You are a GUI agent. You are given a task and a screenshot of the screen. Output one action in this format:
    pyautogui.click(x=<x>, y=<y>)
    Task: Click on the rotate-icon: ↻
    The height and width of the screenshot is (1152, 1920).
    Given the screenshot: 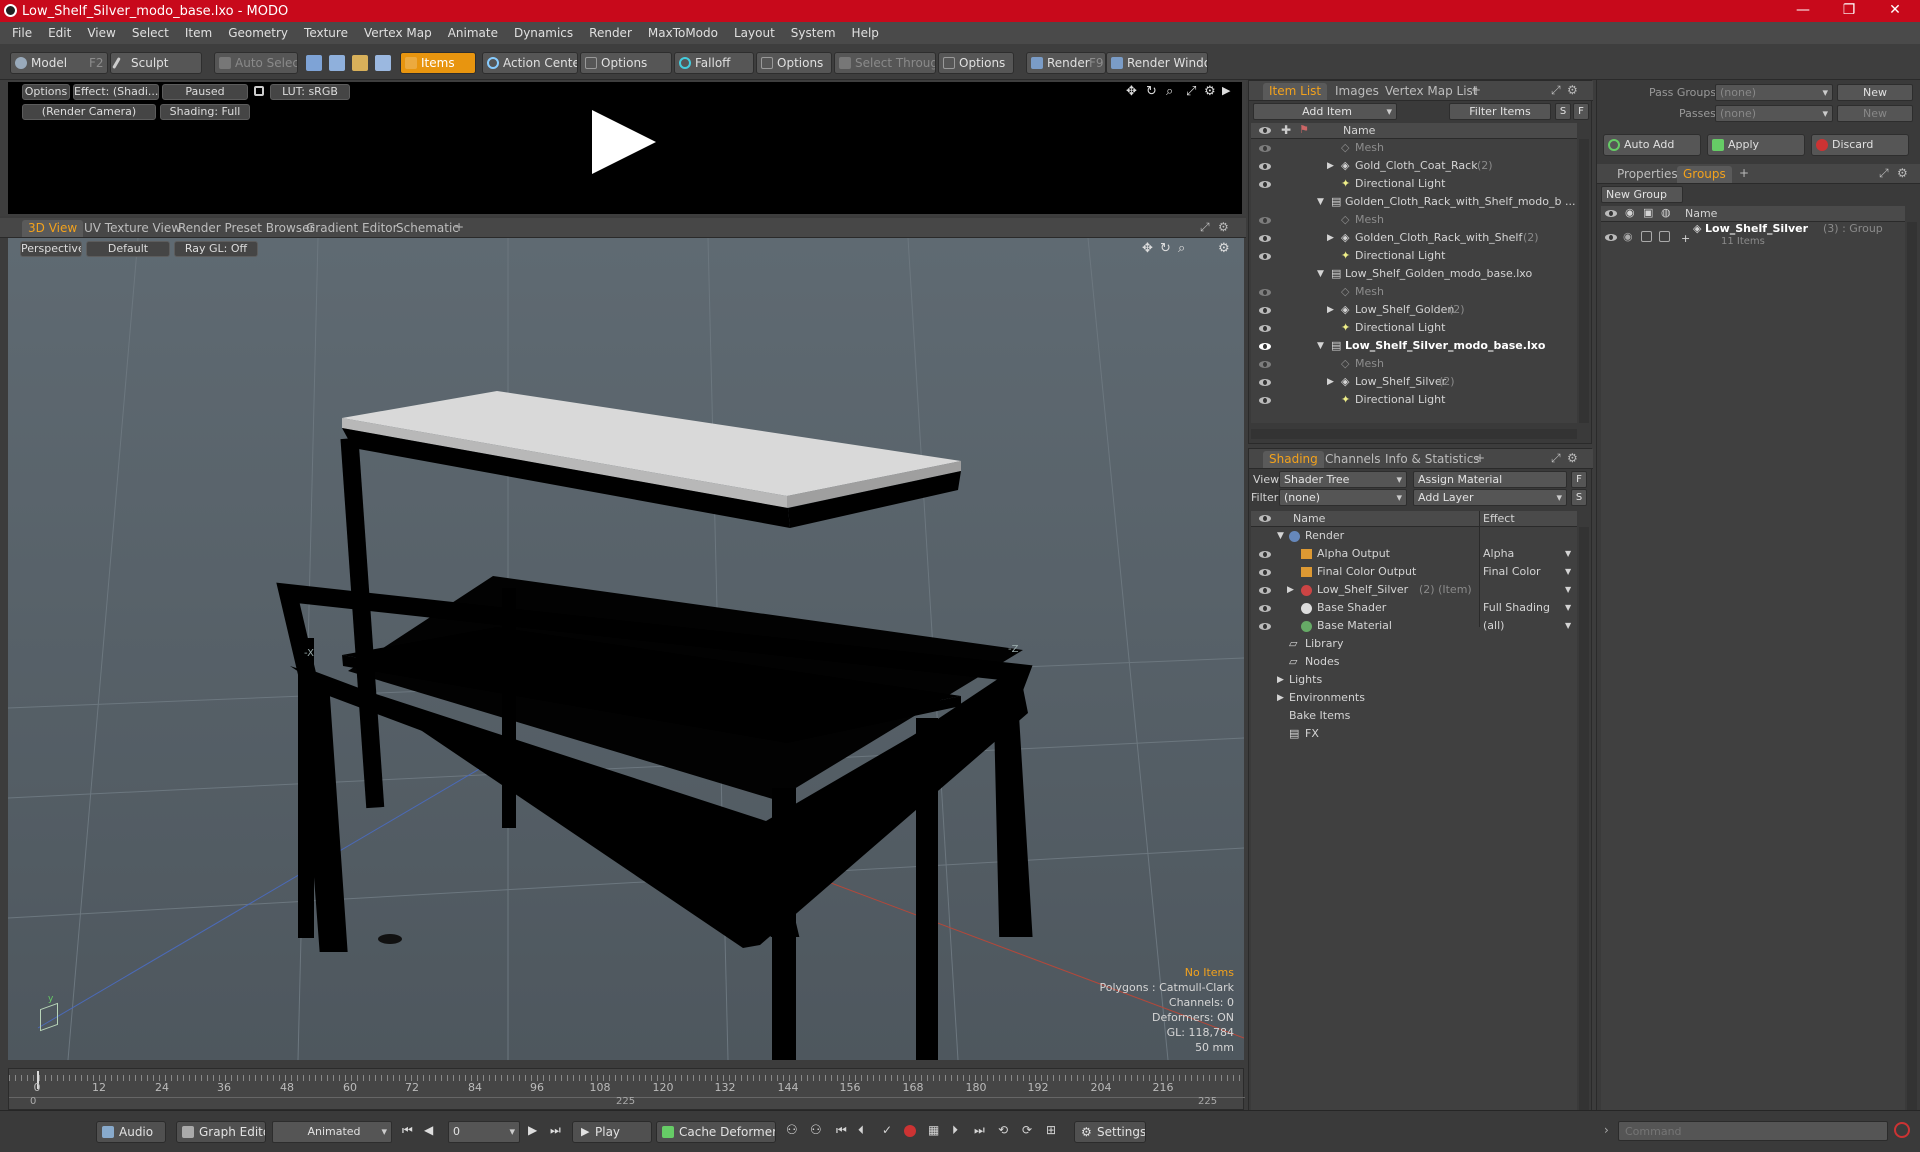 What is the action you would take?
    pyautogui.click(x=1165, y=248)
    